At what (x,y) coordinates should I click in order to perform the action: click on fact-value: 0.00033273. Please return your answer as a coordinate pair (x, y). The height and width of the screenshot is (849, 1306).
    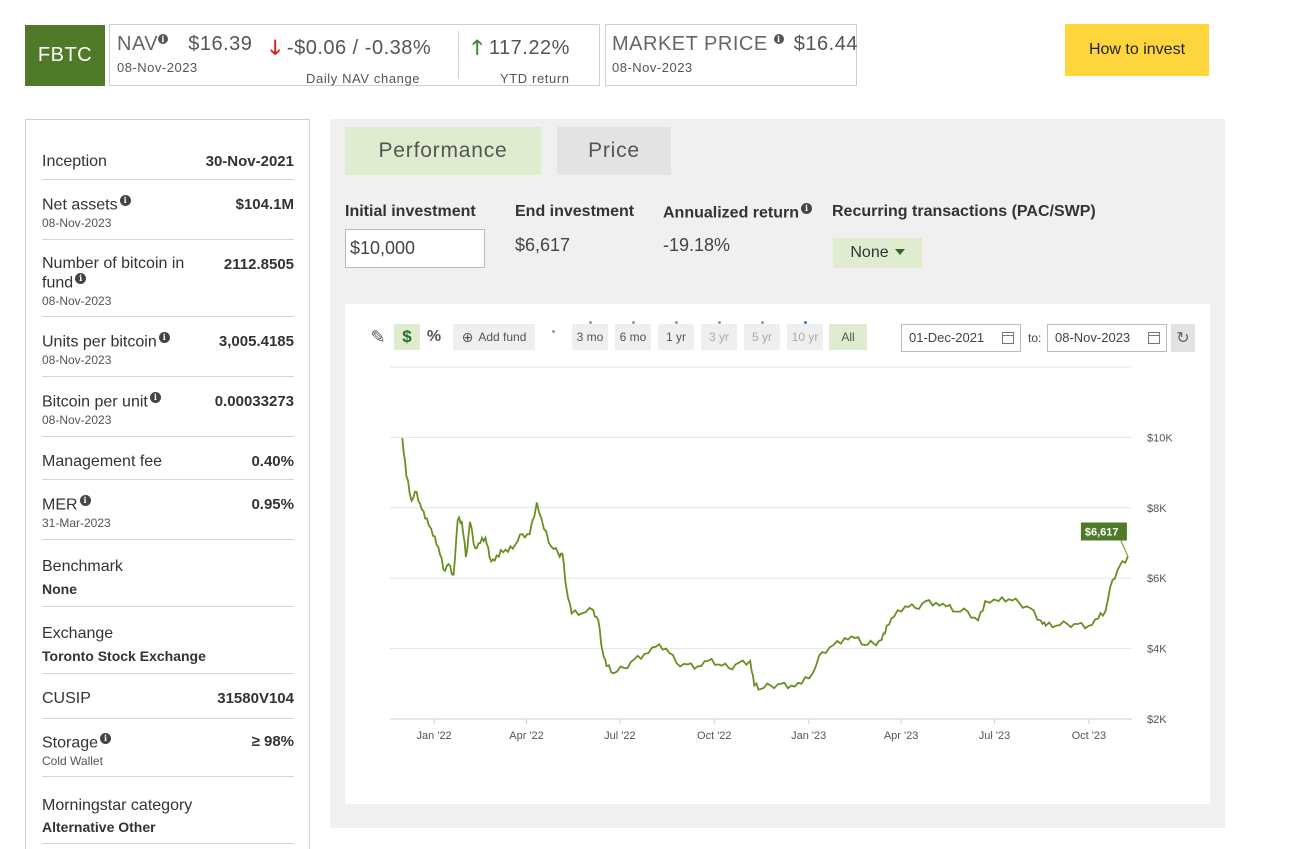
    Looking at the image, I should click on (254, 401).